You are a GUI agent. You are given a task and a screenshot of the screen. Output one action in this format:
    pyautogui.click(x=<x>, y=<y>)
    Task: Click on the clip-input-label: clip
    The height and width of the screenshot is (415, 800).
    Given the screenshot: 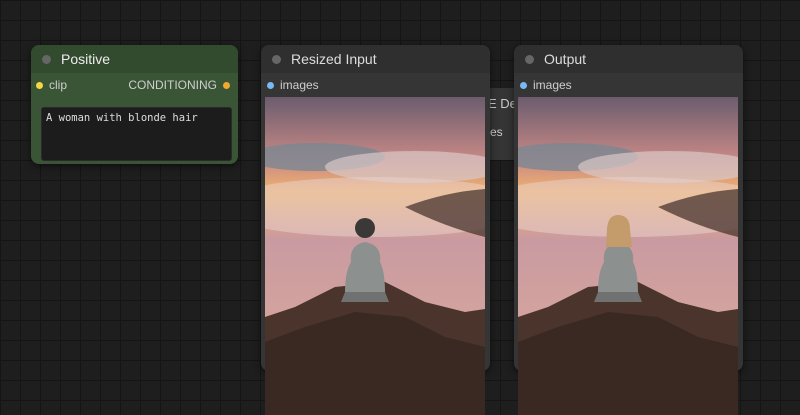 What is the action you would take?
    pyautogui.click(x=58, y=85)
    